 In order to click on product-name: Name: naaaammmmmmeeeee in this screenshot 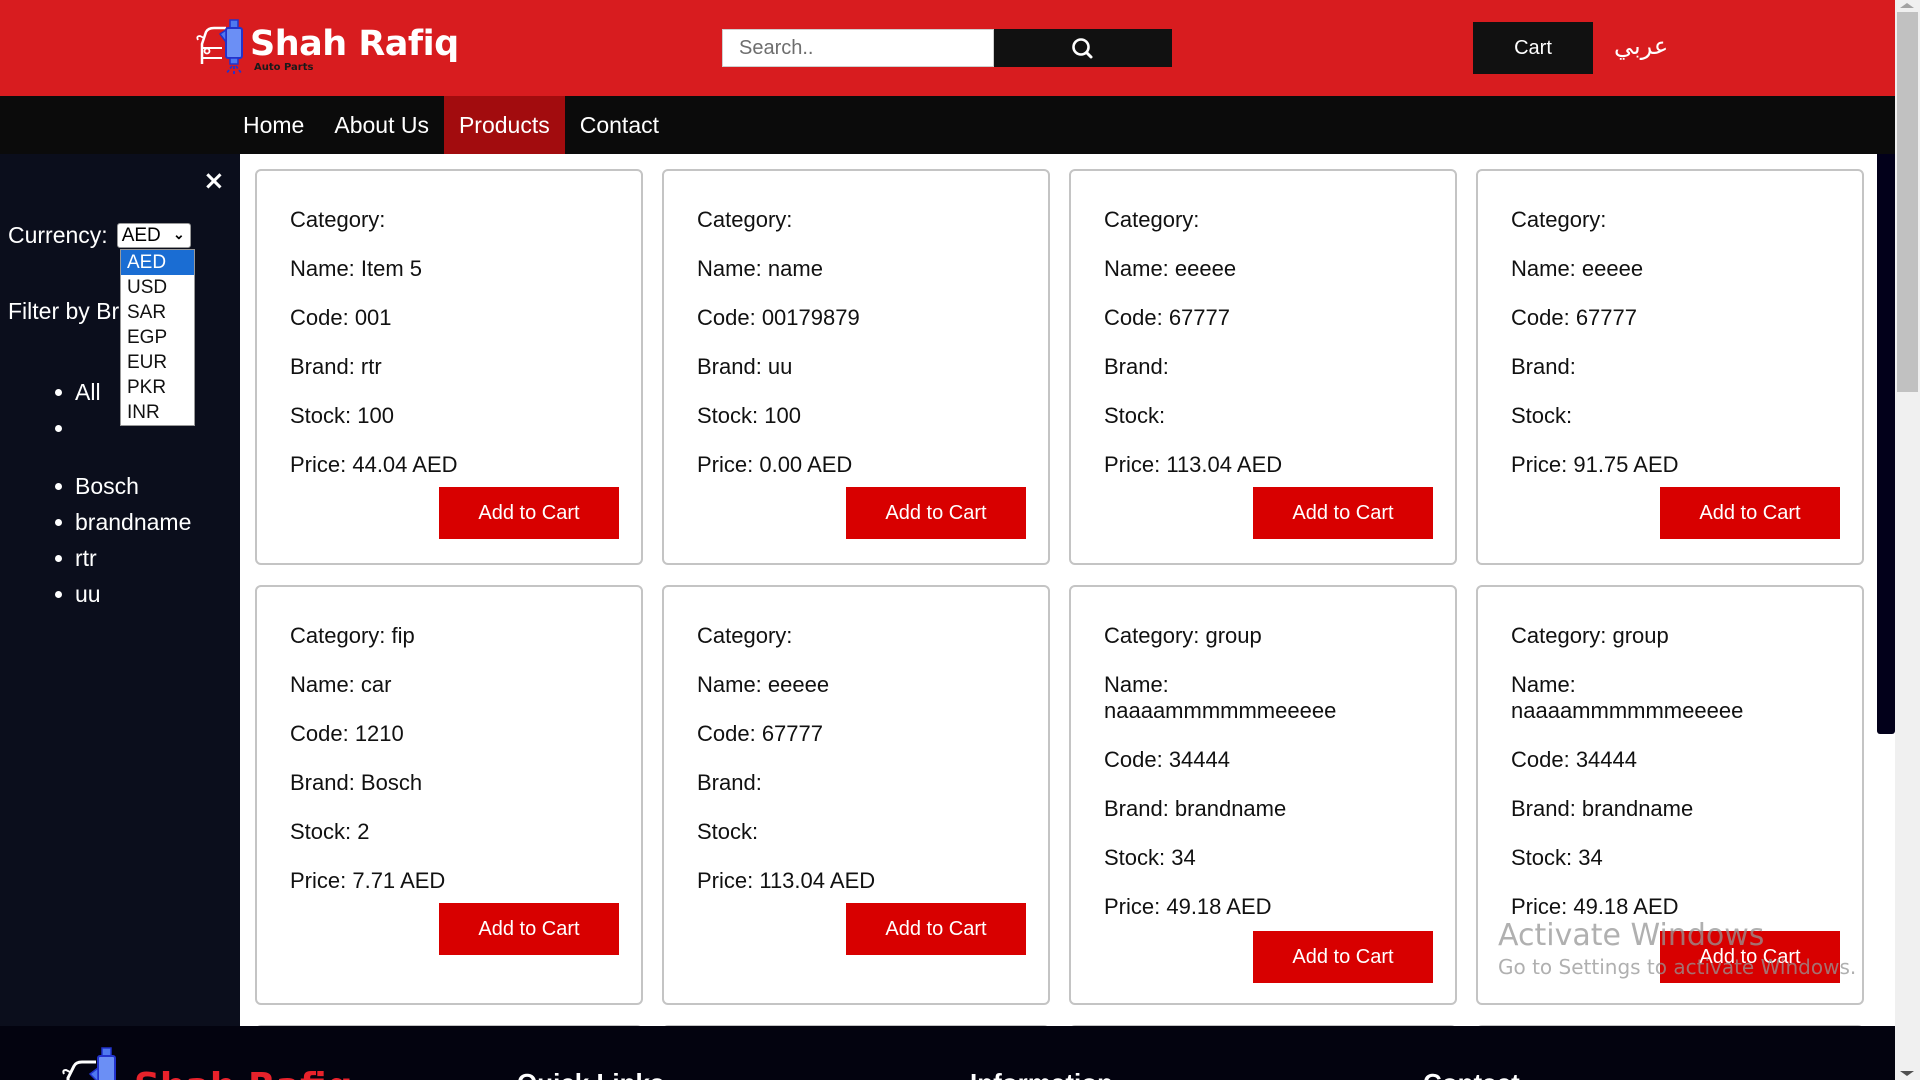, I will do `click(1220, 697)`.